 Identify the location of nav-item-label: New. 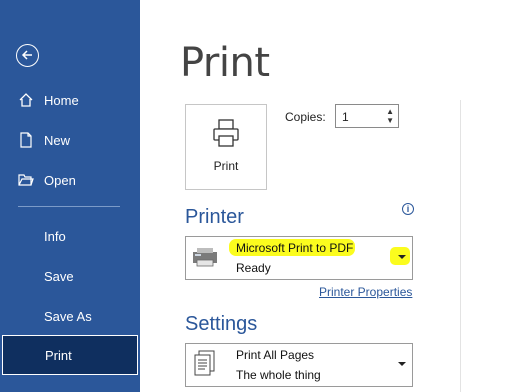
(57, 140).